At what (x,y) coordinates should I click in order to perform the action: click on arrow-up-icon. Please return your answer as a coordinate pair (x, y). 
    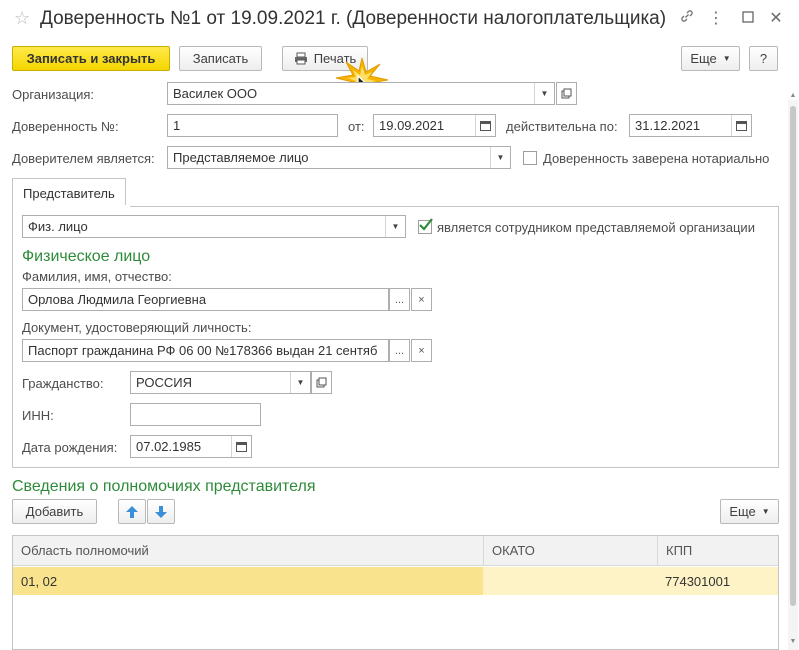
    Looking at the image, I should click on (132, 511).